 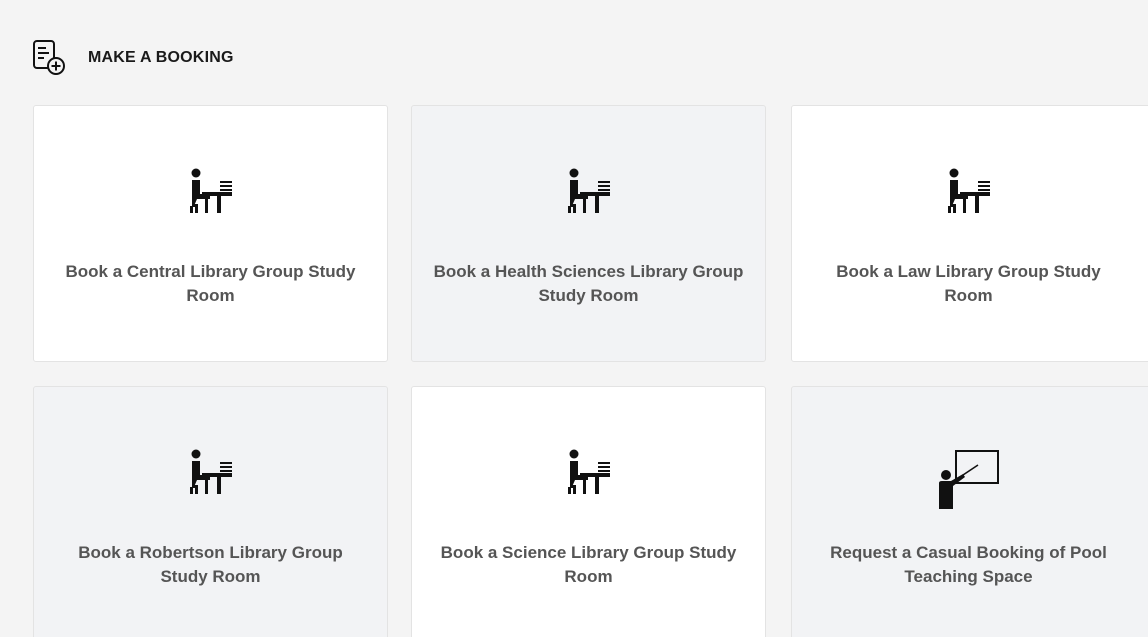 I want to click on card-label: Book a Science Library Group Study Room, so click(x=588, y=564).